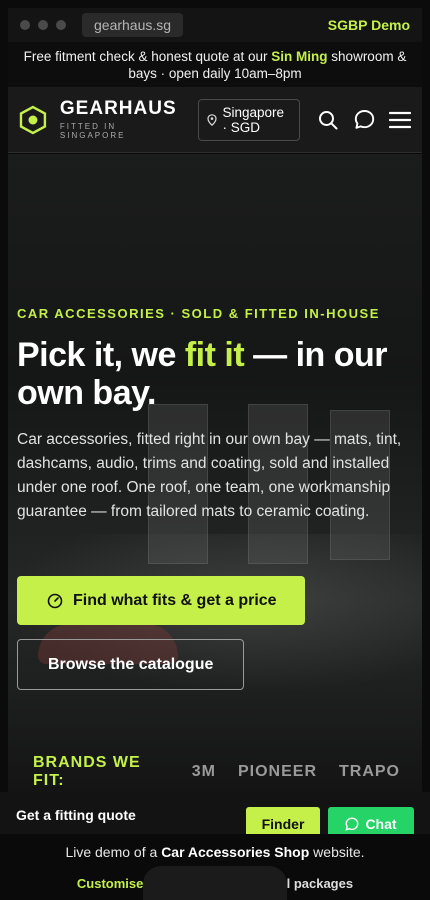  Describe the element at coordinates (87, 771) in the screenshot. I see `brands-label: BRANDS WE FIT:` at that location.